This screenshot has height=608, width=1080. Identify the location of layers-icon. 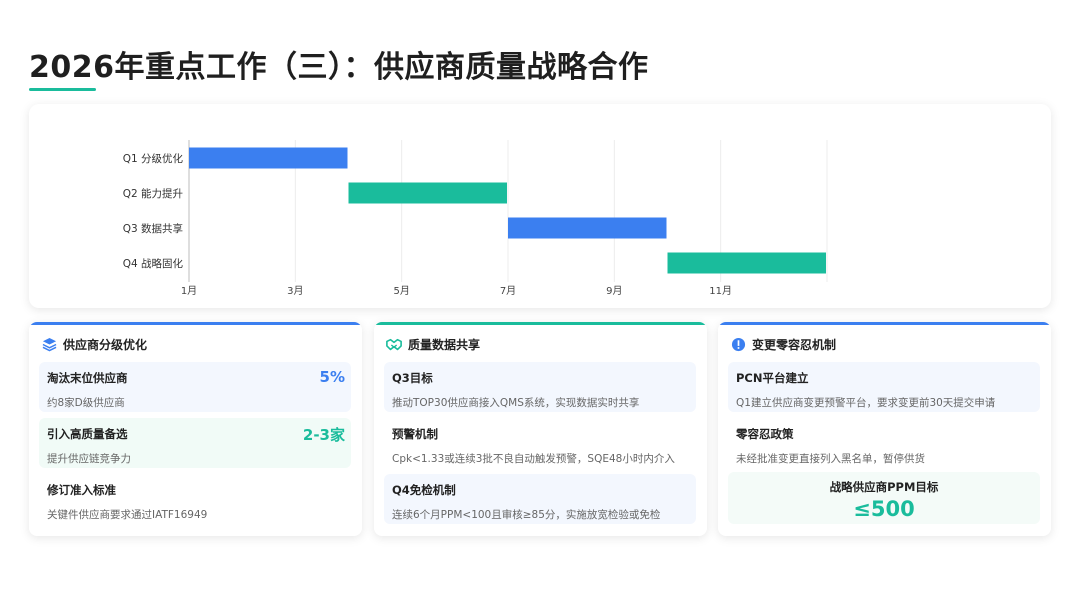
(49, 345).